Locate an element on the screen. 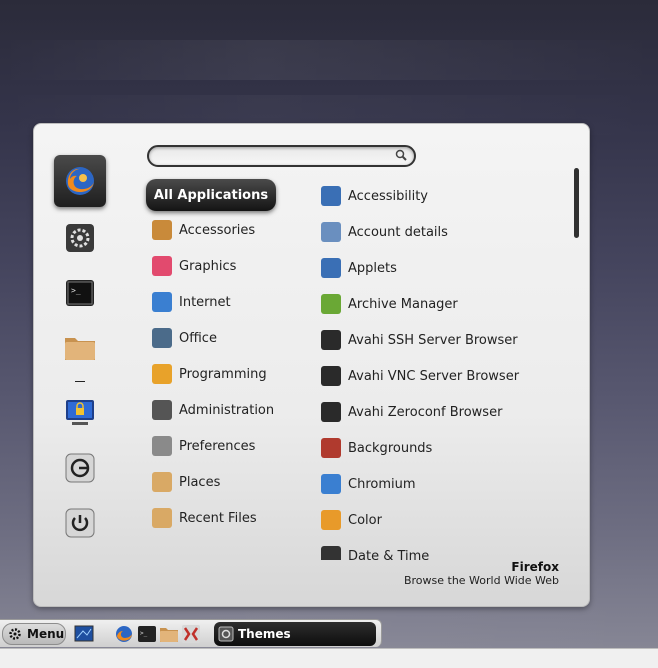  favorite-logout is located at coordinates (80, 468).